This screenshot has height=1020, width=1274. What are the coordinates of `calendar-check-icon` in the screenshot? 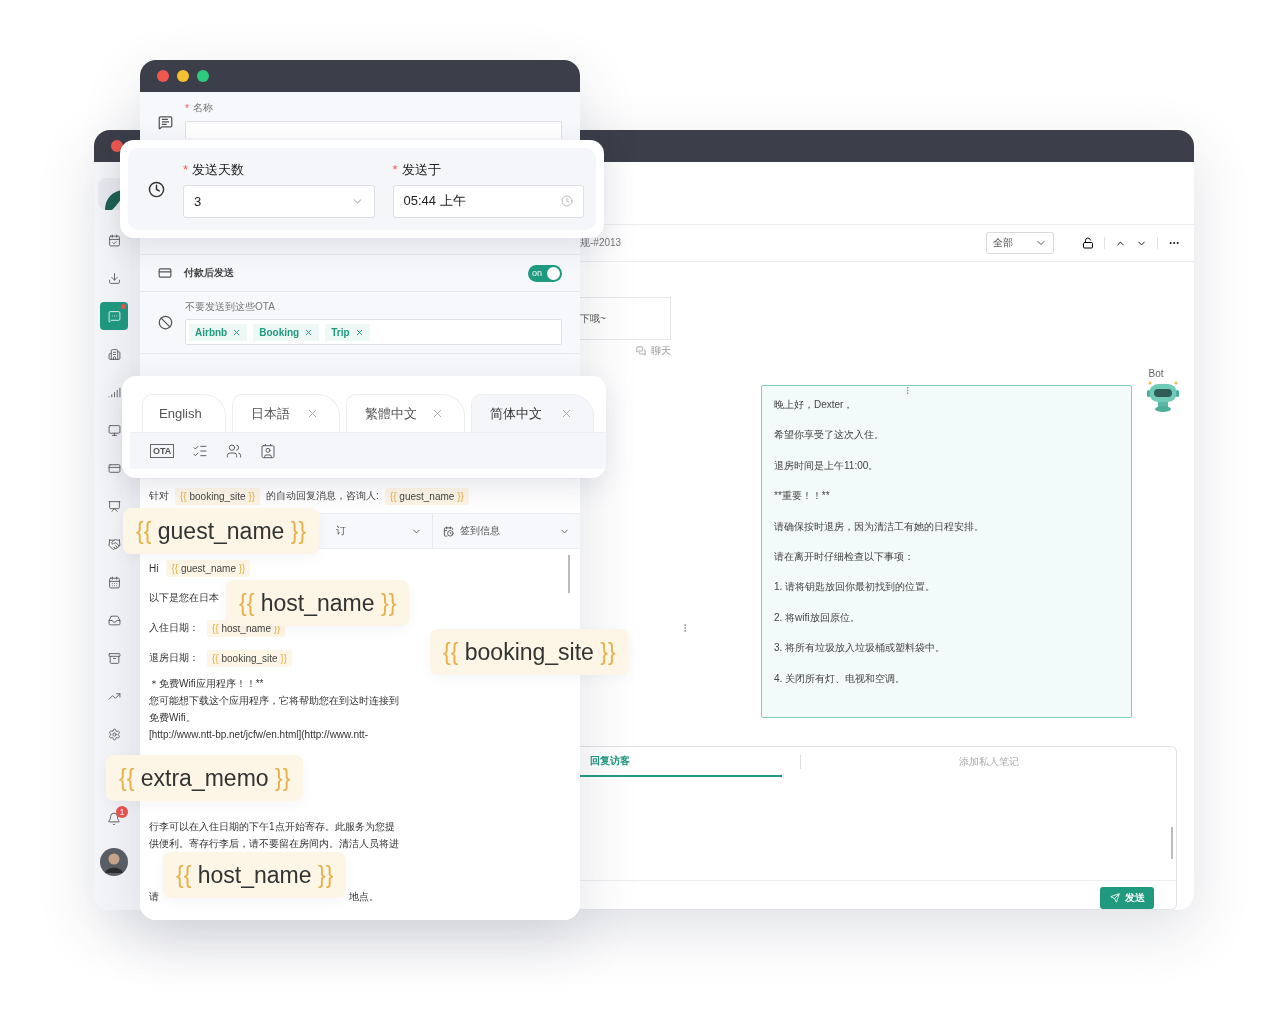 It's located at (114, 240).